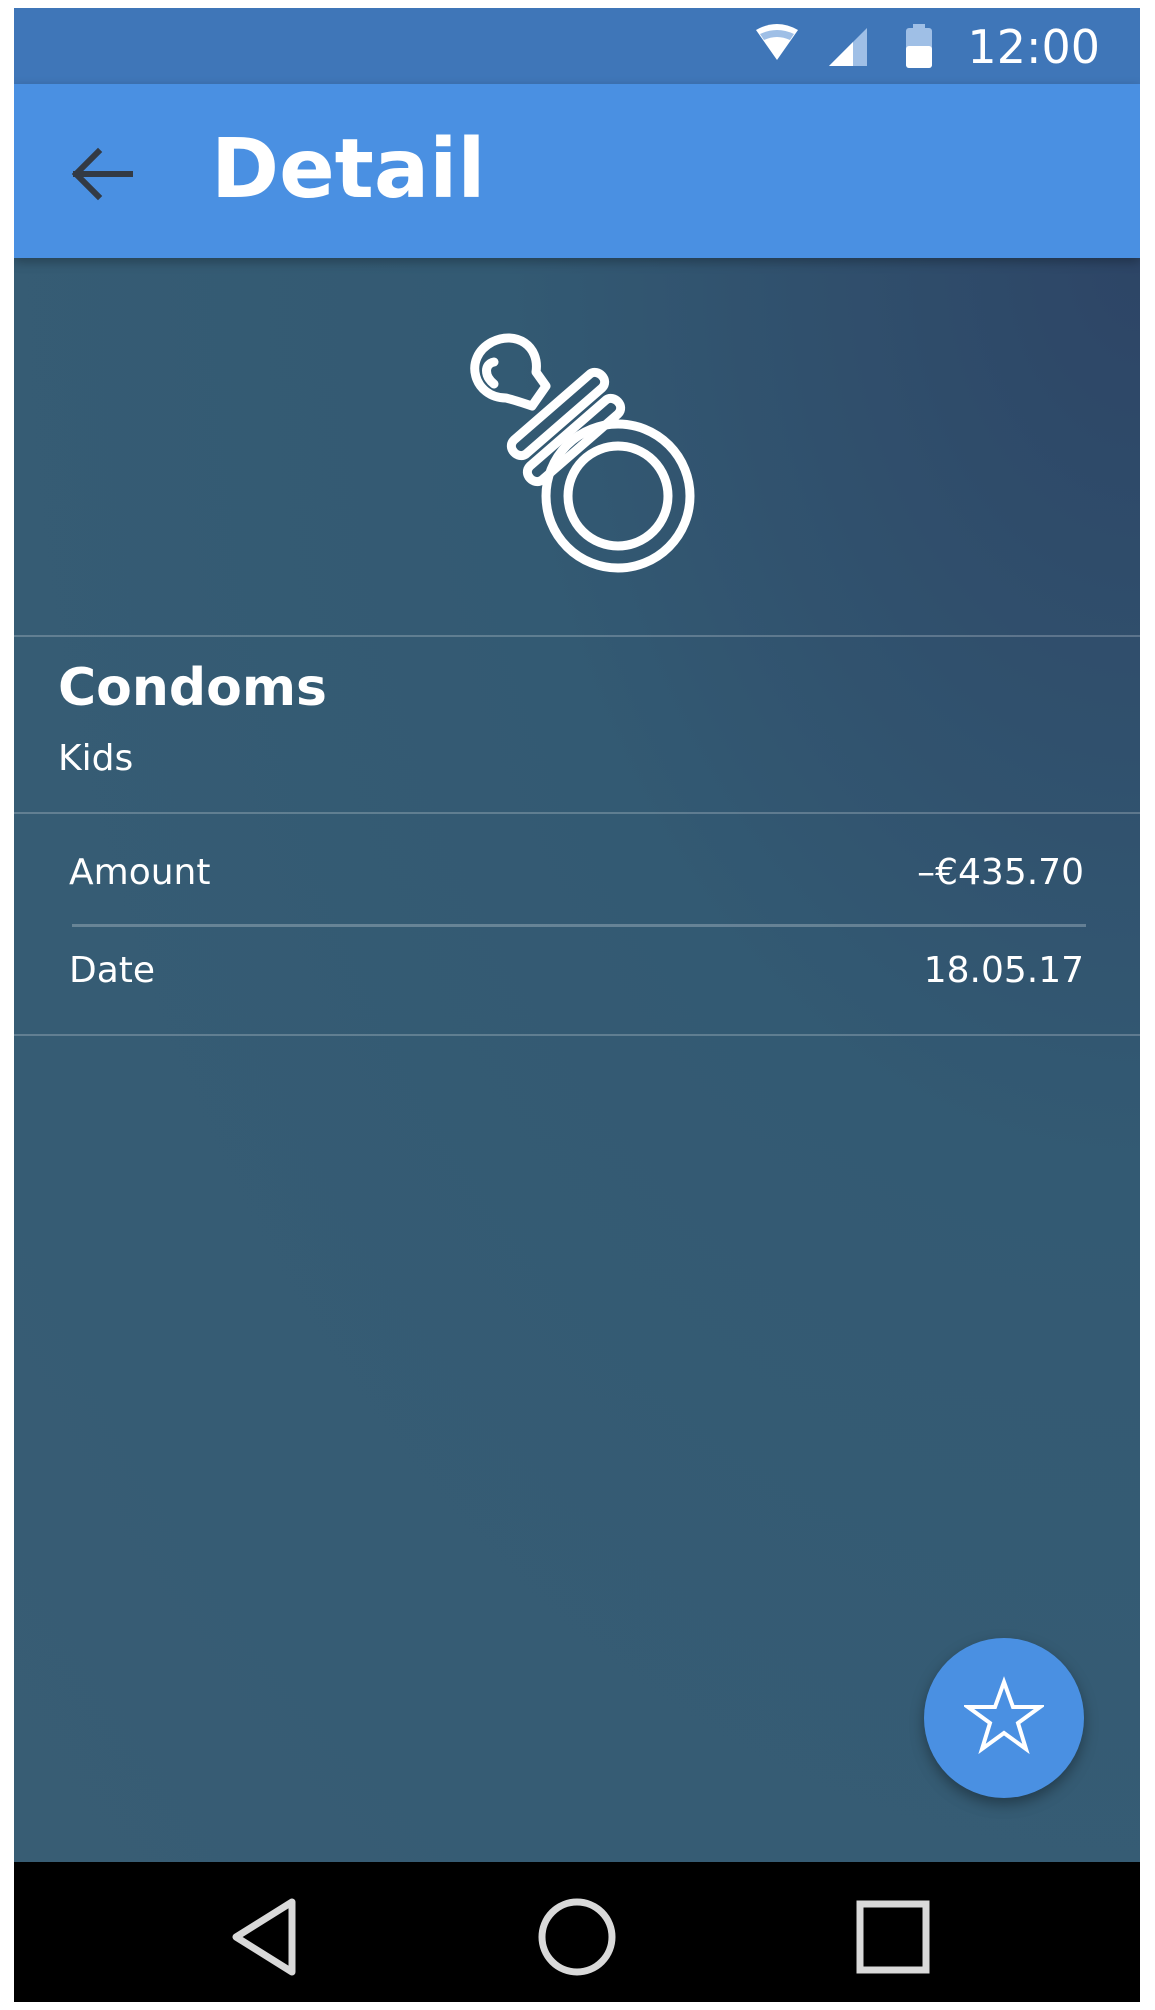 This screenshot has width=1155, height=2010. What do you see at coordinates (577, 1035) in the screenshot?
I see `details-divider` at bounding box center [577, 1035].